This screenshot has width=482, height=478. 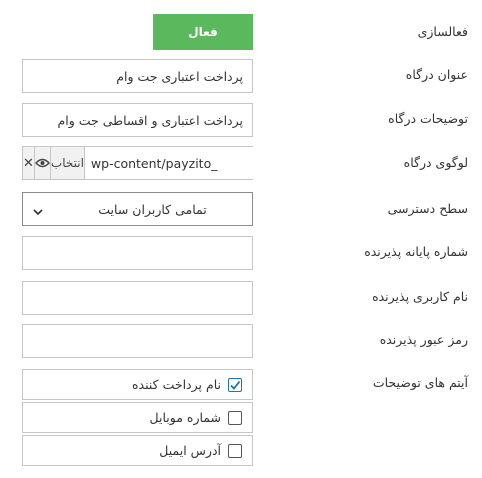 I want to click on activation-label: فعالسازی, so click(x=442, y=31).